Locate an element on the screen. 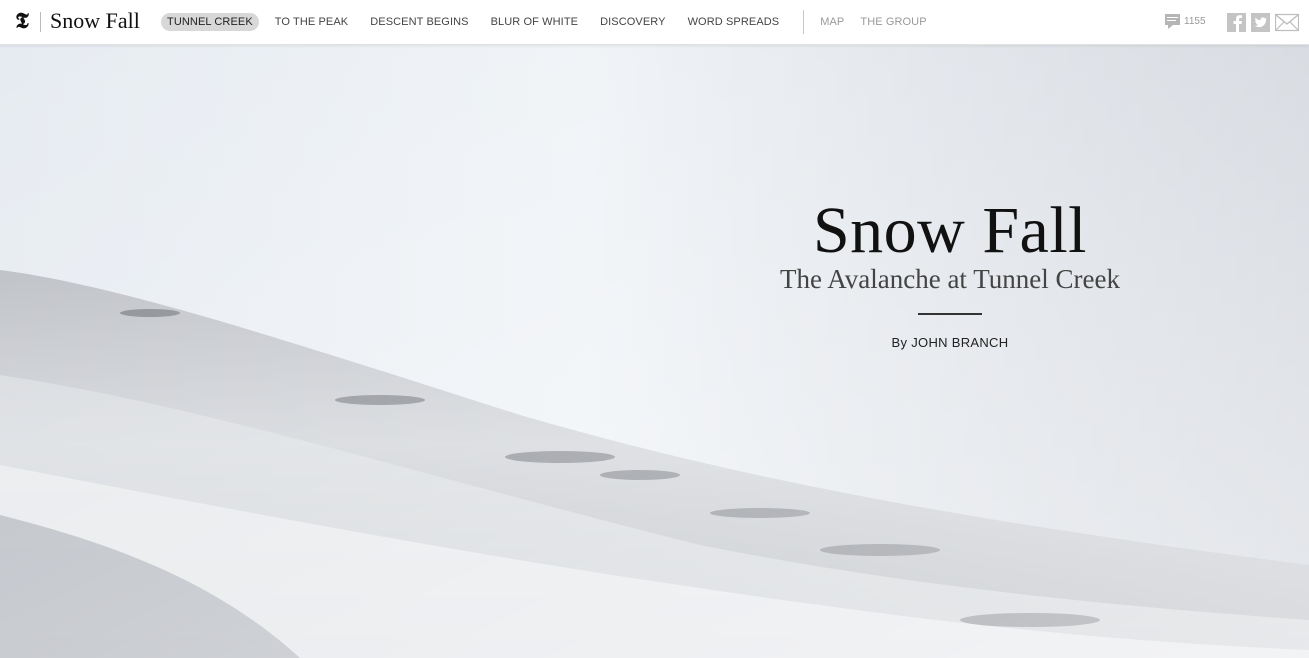 Image resolution: width=1309 pixels, height=658 pixels. tab-map: MAP is located at coordinates (832, 22).